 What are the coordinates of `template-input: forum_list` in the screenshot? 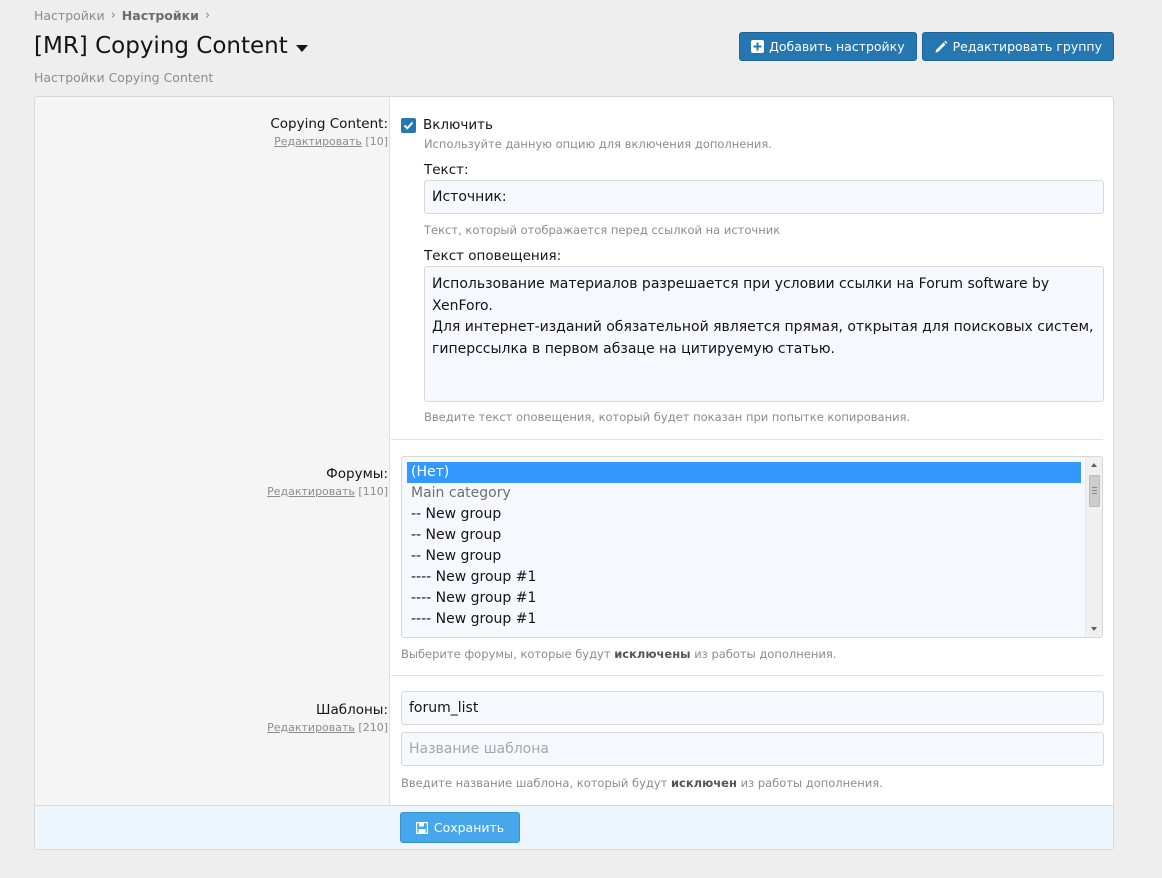 It's located at (752, 708).